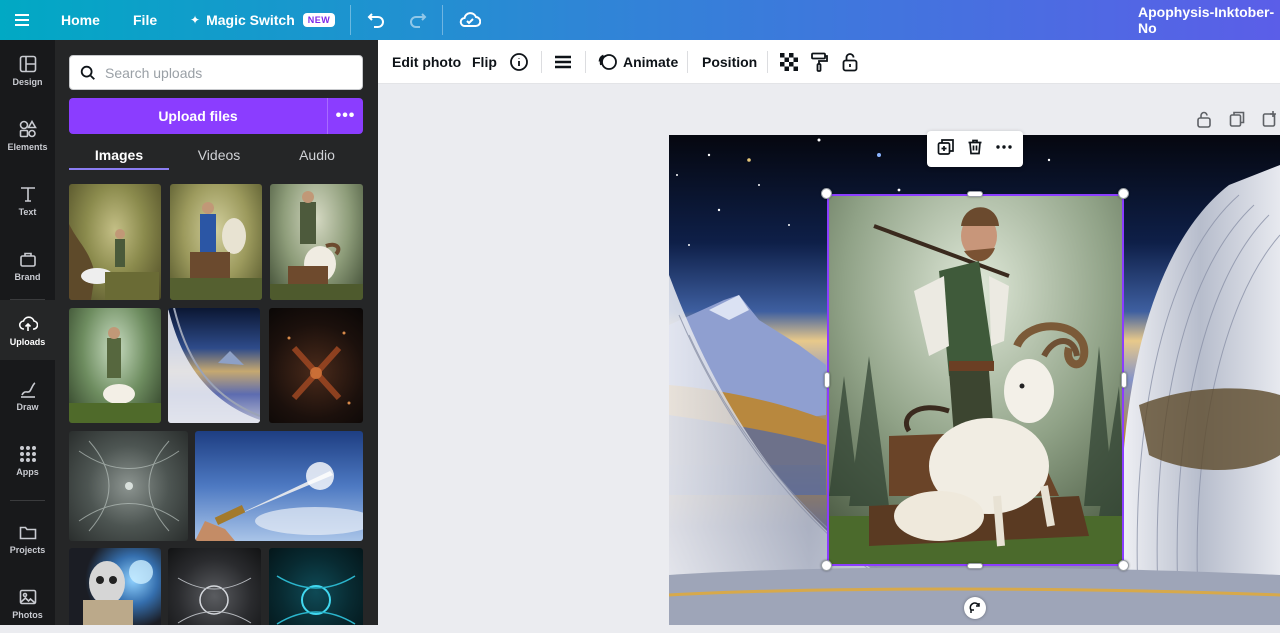  What do you see at coordinates (27, 194) in the screenshot?
I see `text-icon` at bounding box center [27, 194].